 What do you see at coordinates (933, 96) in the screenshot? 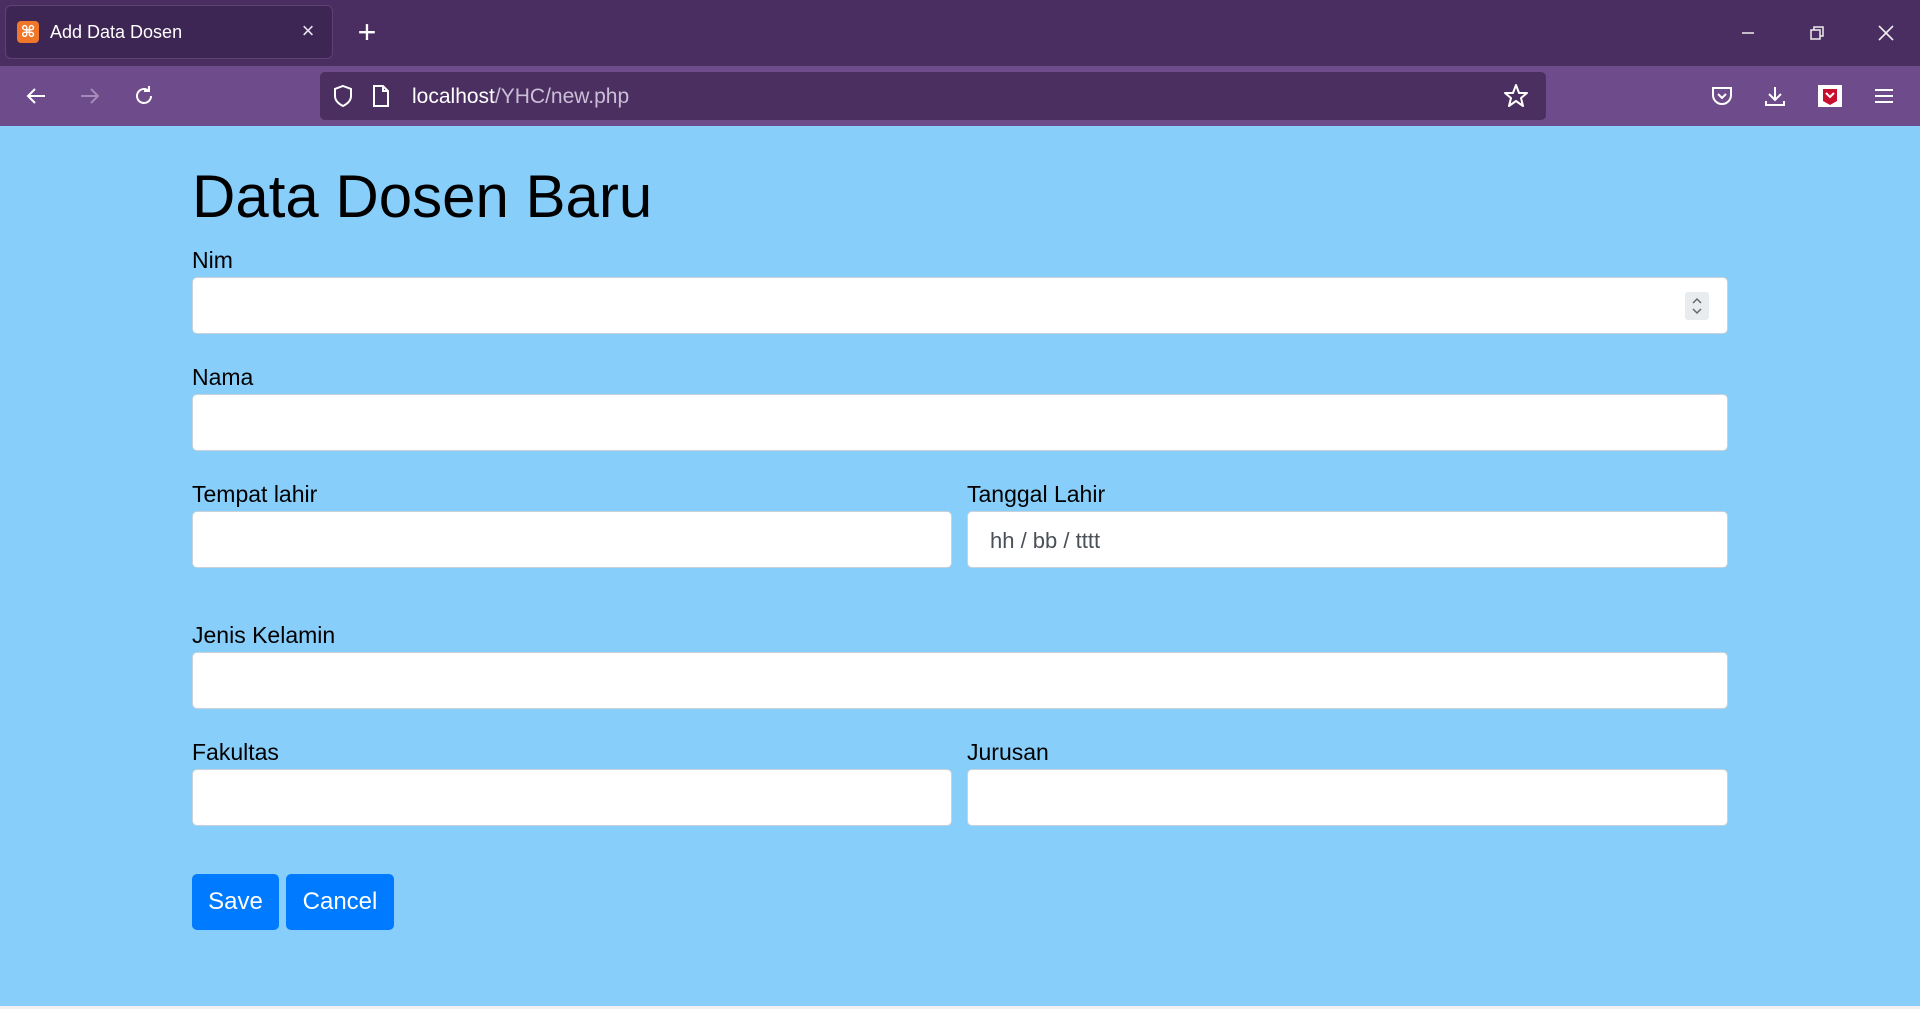
I see `address-bar: localhost/YHC/new.php` at bounding box center [933, 96].